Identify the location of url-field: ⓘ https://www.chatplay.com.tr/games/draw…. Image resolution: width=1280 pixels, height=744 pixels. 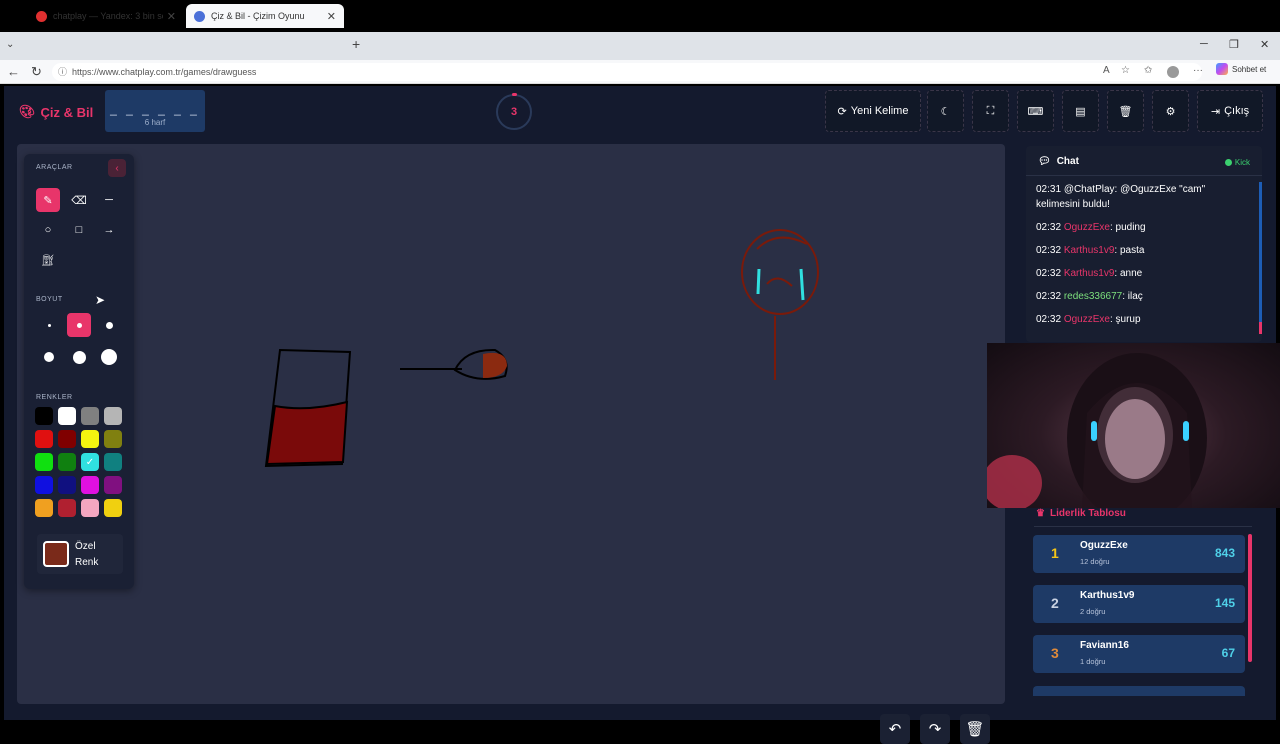
(627, 72).